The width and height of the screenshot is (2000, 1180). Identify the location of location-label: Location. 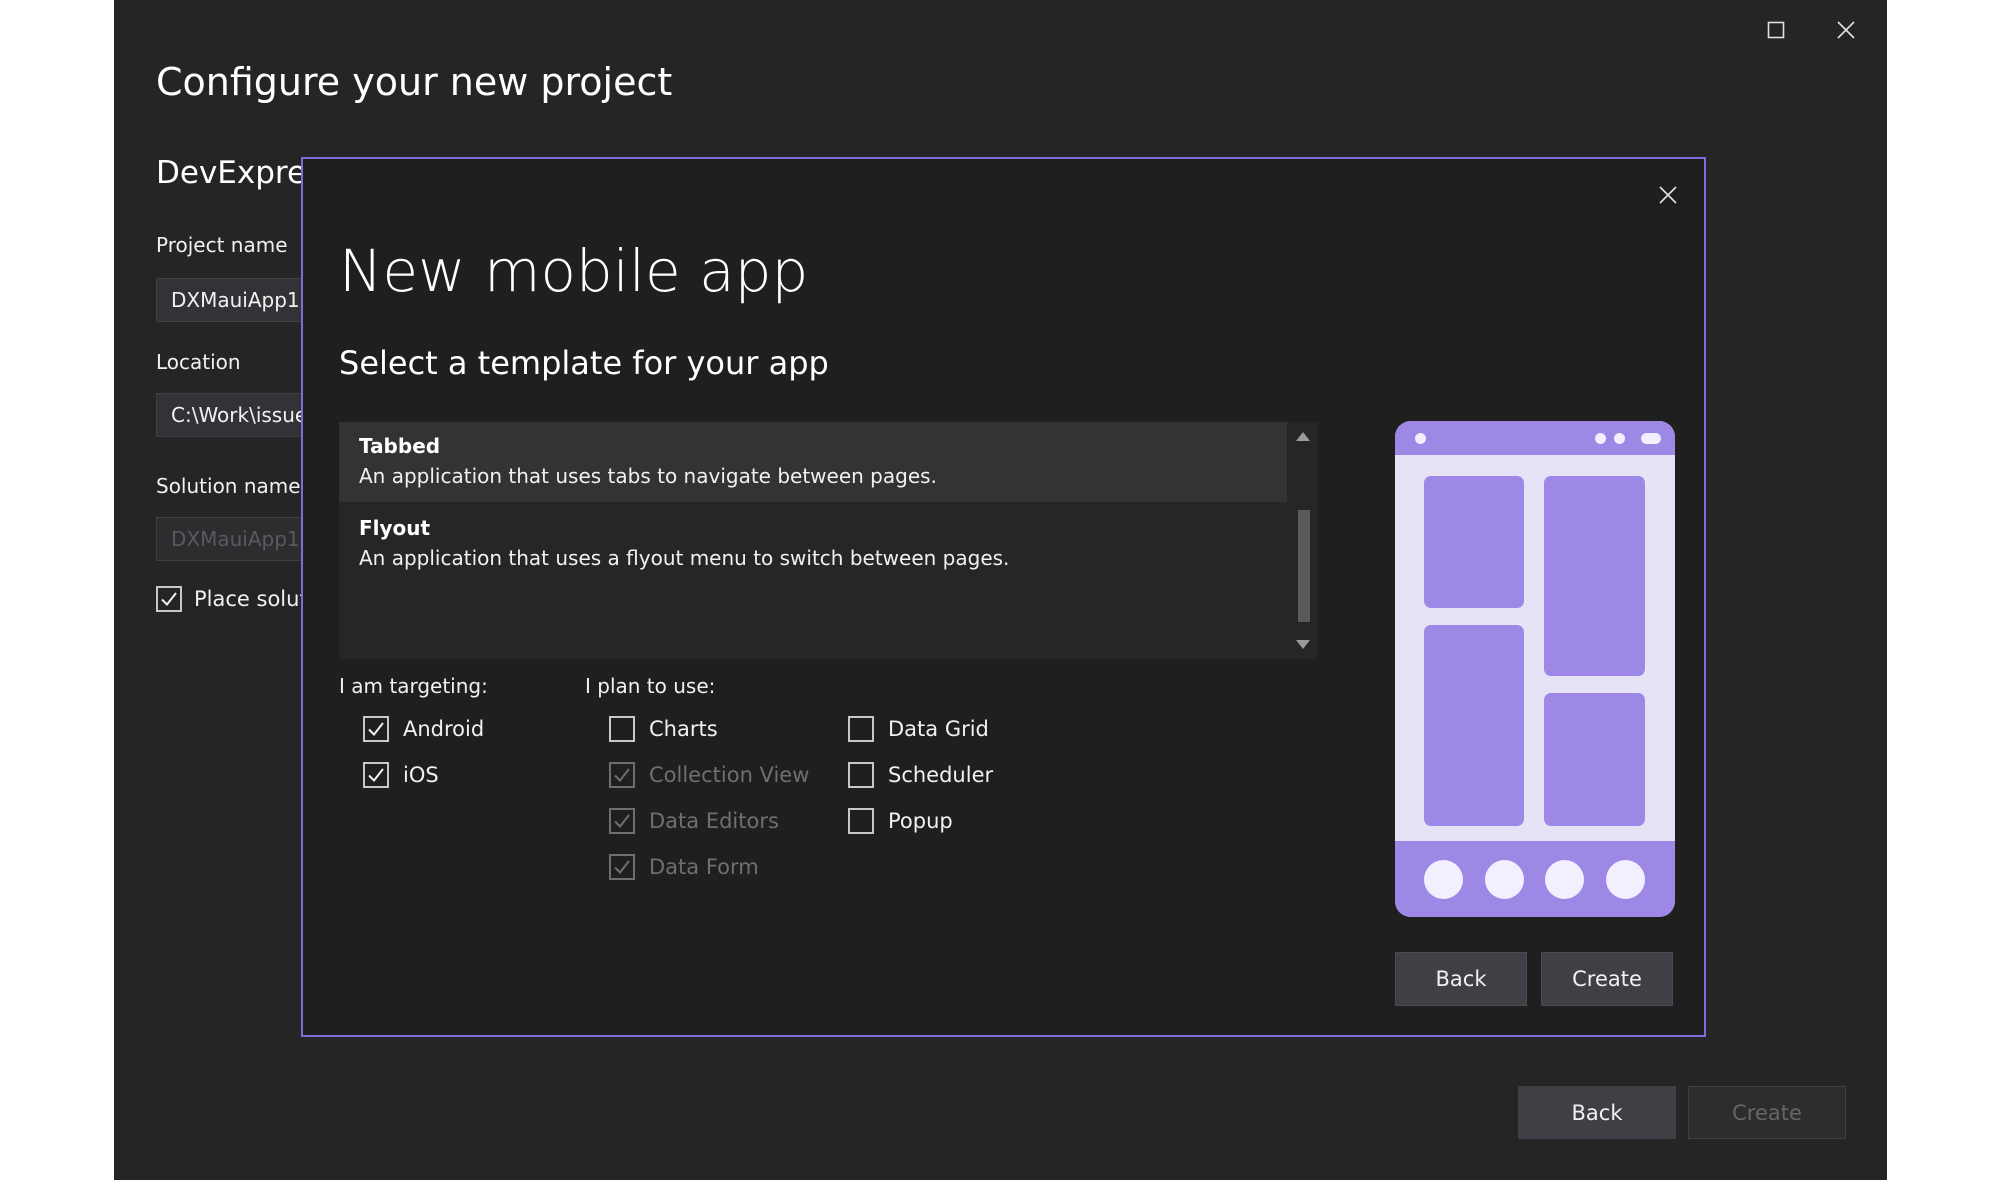
(198, 362).